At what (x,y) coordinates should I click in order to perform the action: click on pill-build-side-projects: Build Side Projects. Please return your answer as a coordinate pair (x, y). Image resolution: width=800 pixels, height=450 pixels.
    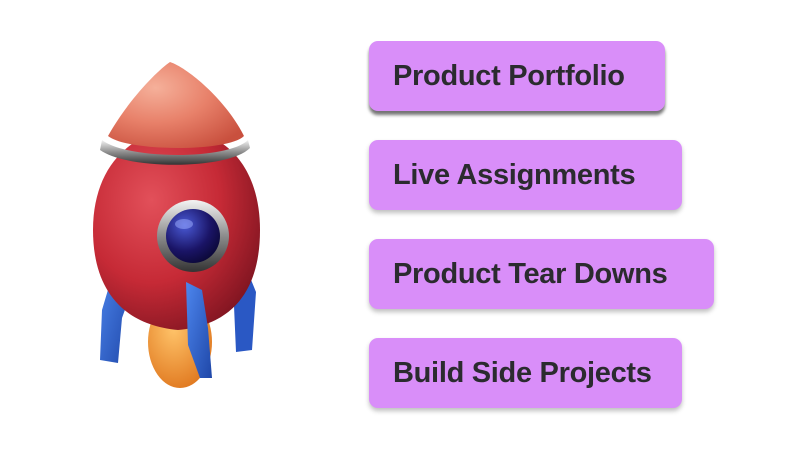
    Looking at the image, I should click on (525, 373).